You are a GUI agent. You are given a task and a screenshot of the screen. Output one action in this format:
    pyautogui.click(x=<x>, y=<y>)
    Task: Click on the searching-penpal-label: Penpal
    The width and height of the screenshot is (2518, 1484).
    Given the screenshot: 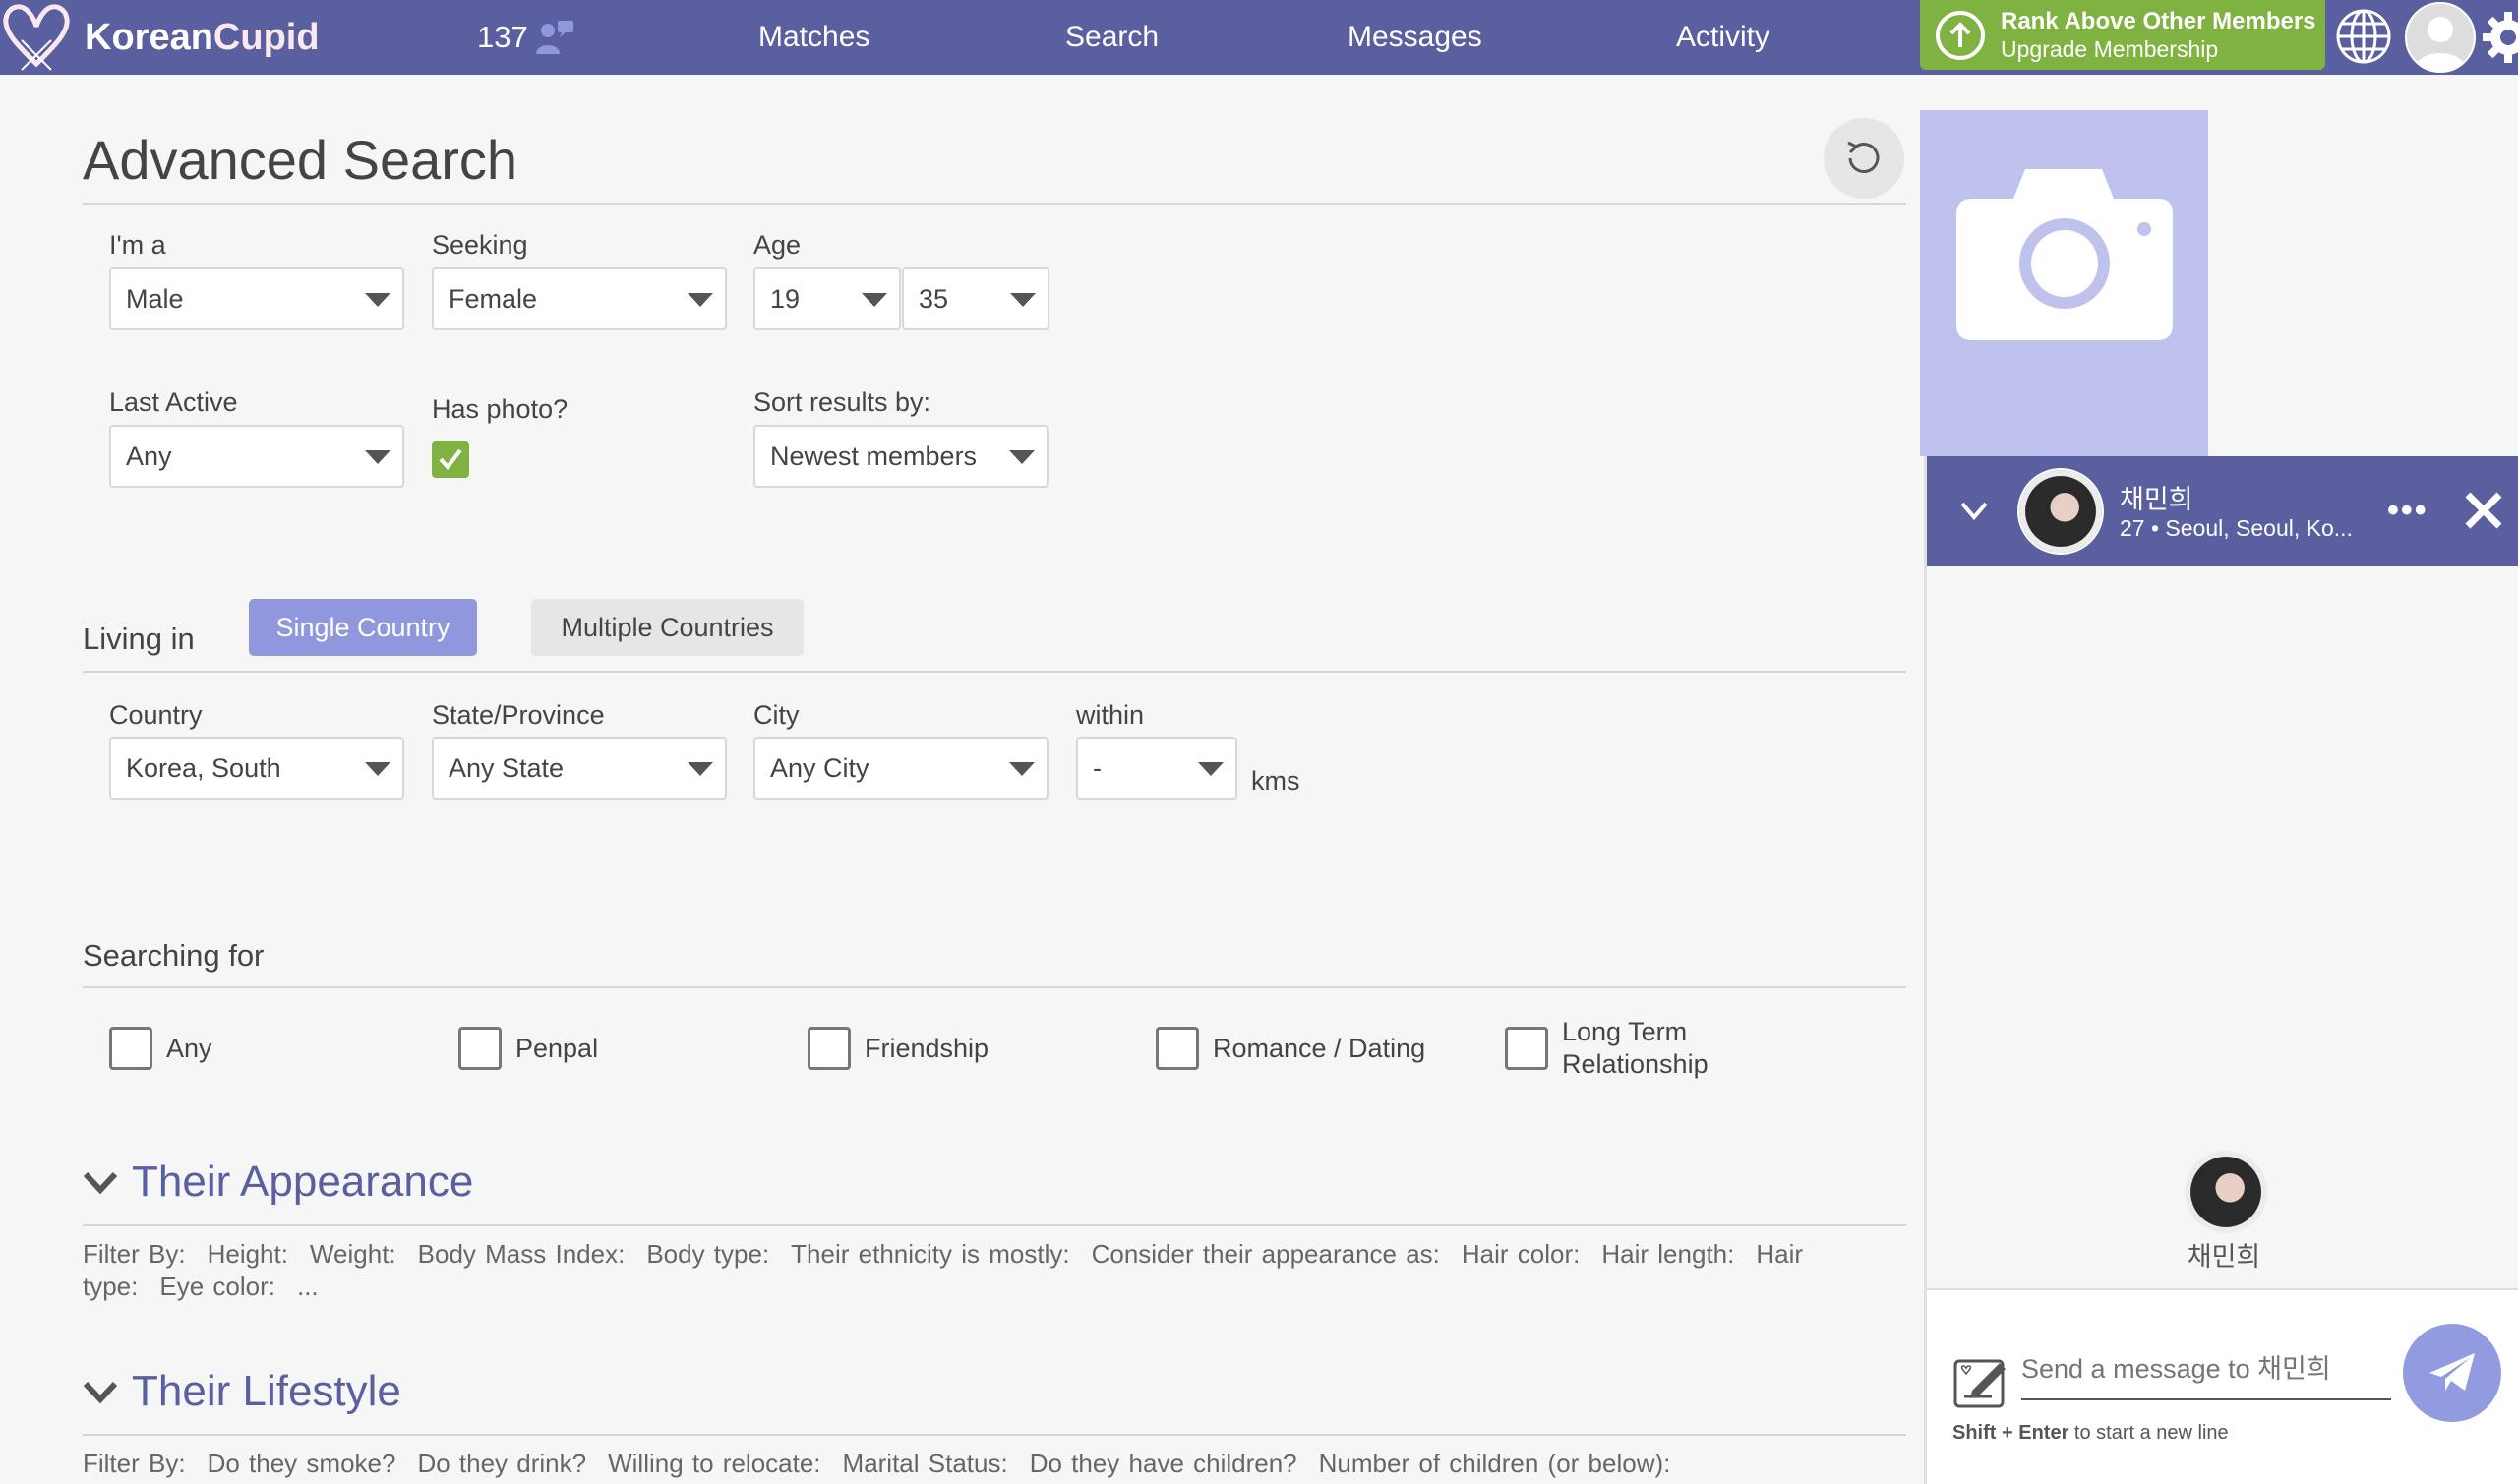 What is the action you would take?
    pyautogui.click(x=556, y=1049)
    